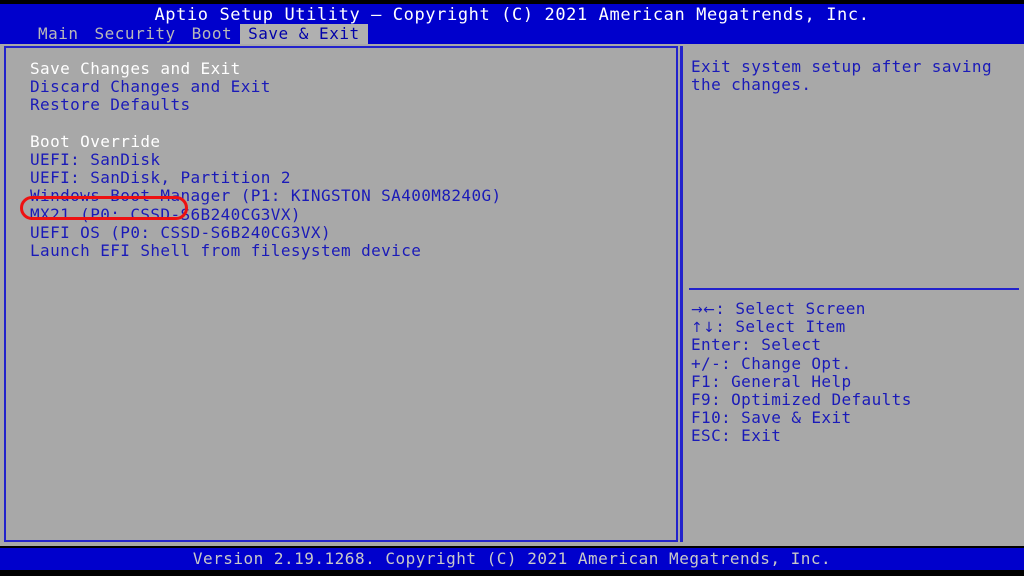  Describe the element at coordinates (95, 141) in the screenshot. I see `section-header-boot-override: Boot Override` at that location.